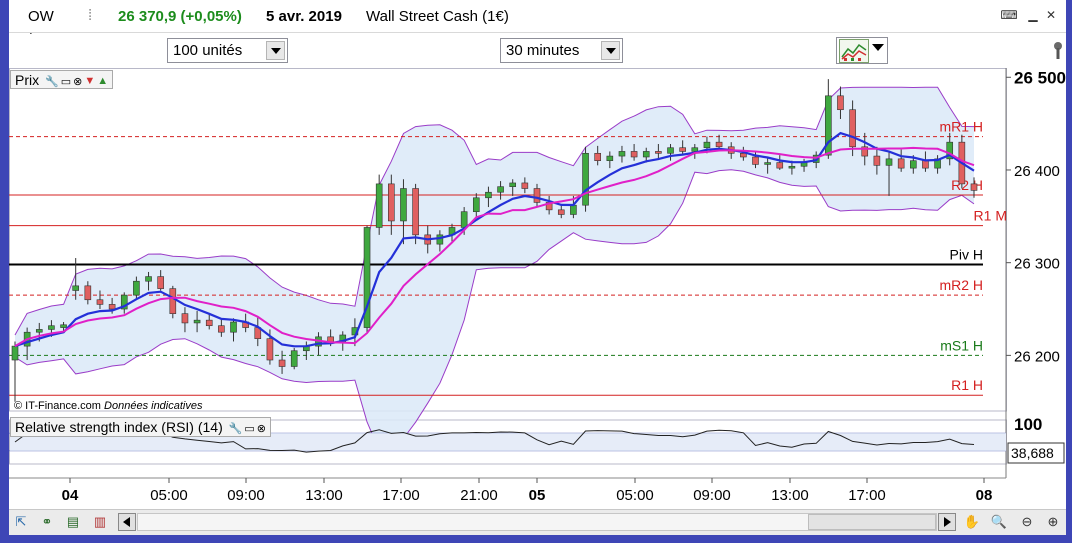  Describe the element at coordinates (967, 185) in the screenshot. I see `level-label: R2 H` at that location.